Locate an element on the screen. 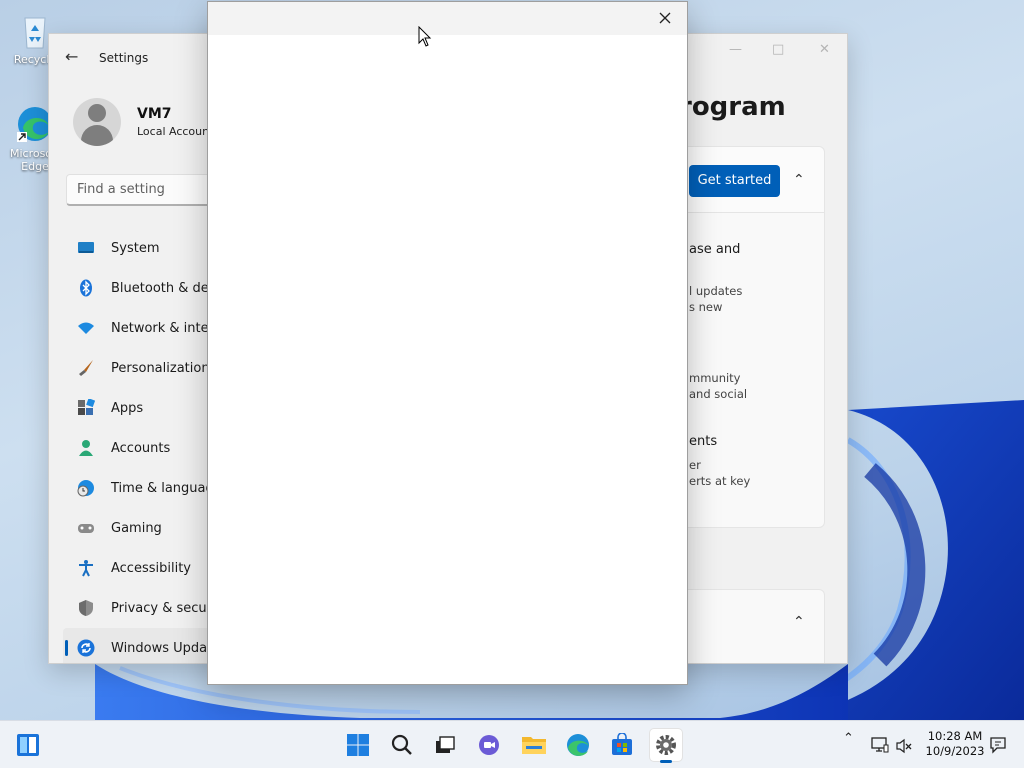 Image resolution: width=1024 pixels, height=768 pixels. chat-button is located at coordinates (489, 745).